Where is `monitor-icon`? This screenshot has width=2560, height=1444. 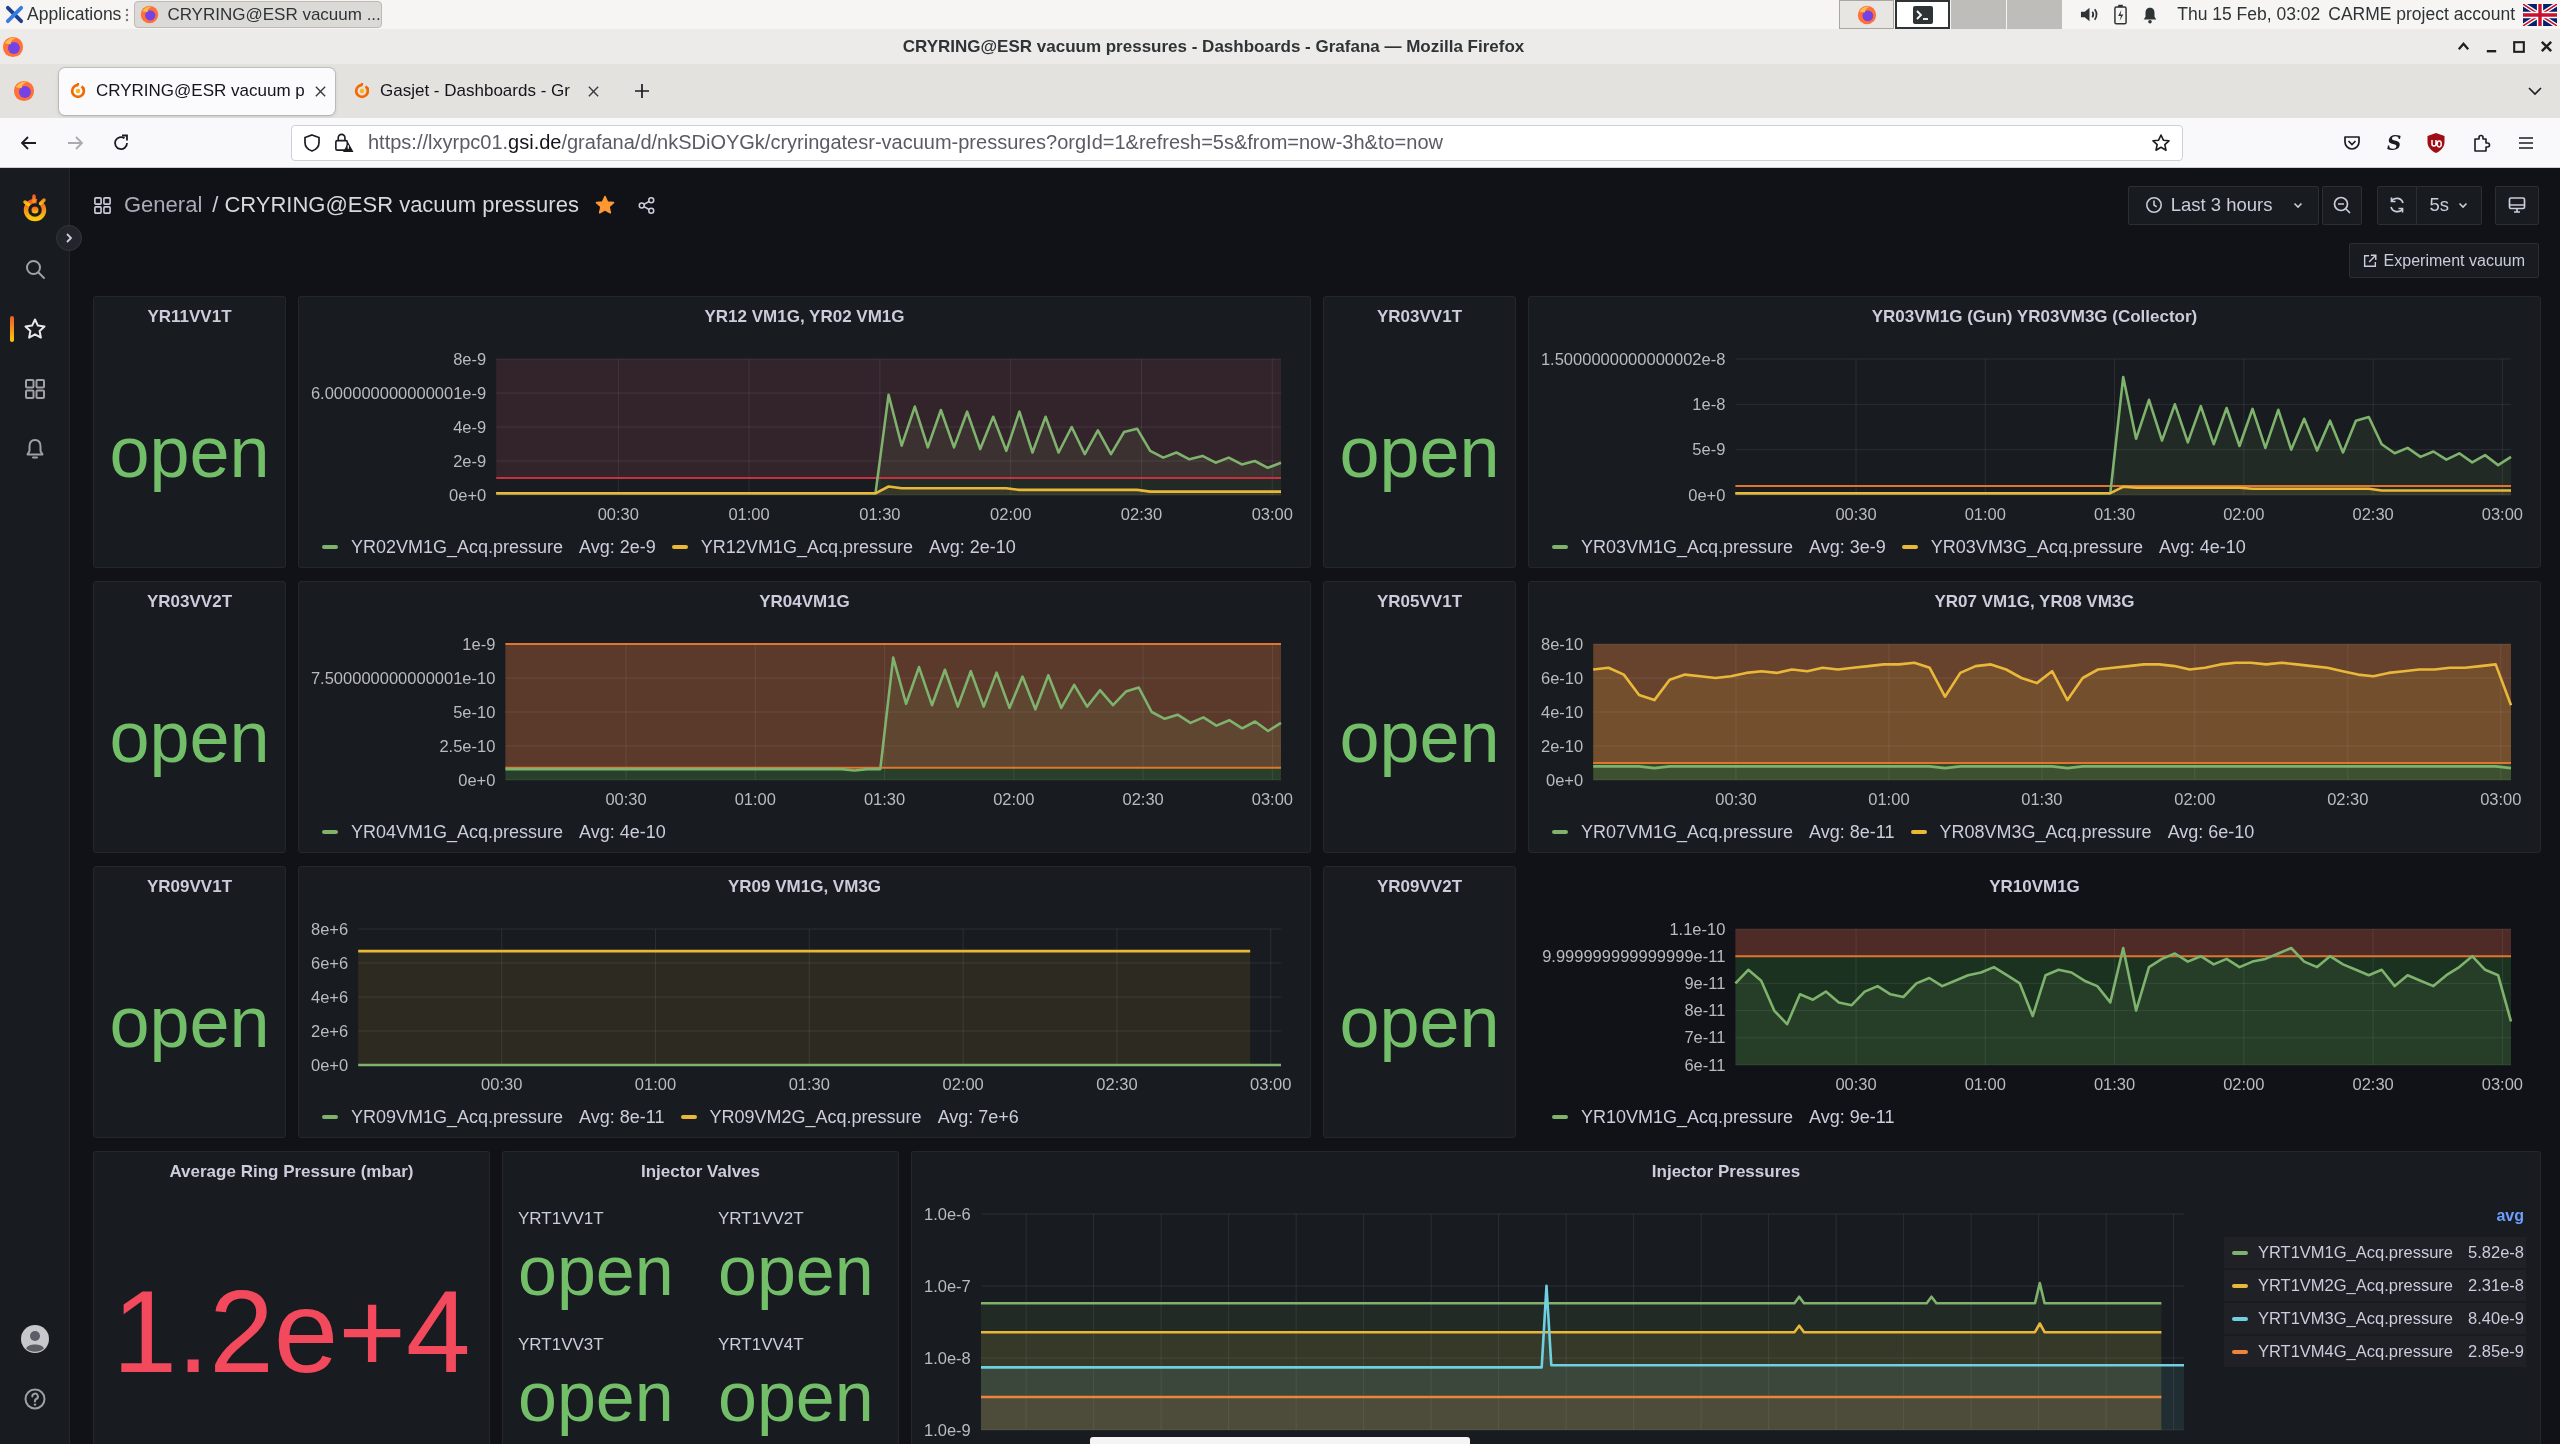
monitor-icon is located at coordinates (2517, 205).